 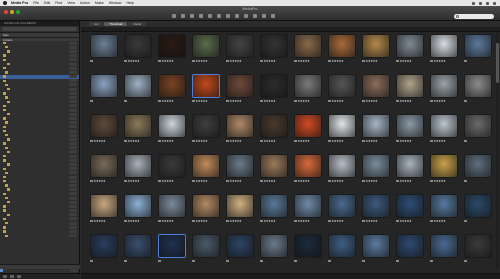 What do you see at coordinates (264, 16) in the screenshot?
I see `delete-icon` at bounding box center [264, 16].